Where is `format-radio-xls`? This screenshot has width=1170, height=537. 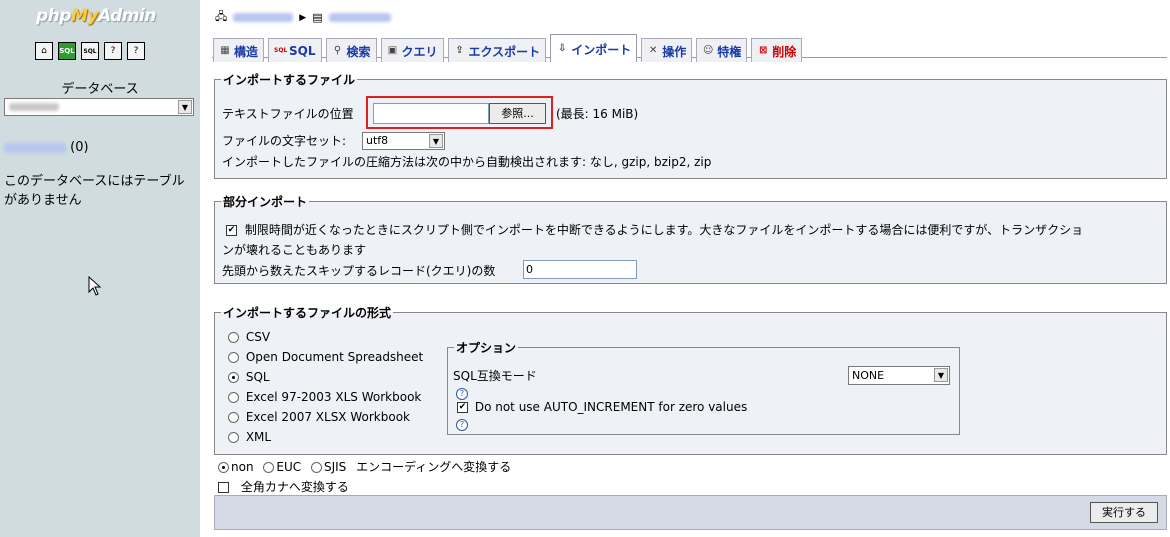 format-radio-xls is located at coordinates (233, 397).